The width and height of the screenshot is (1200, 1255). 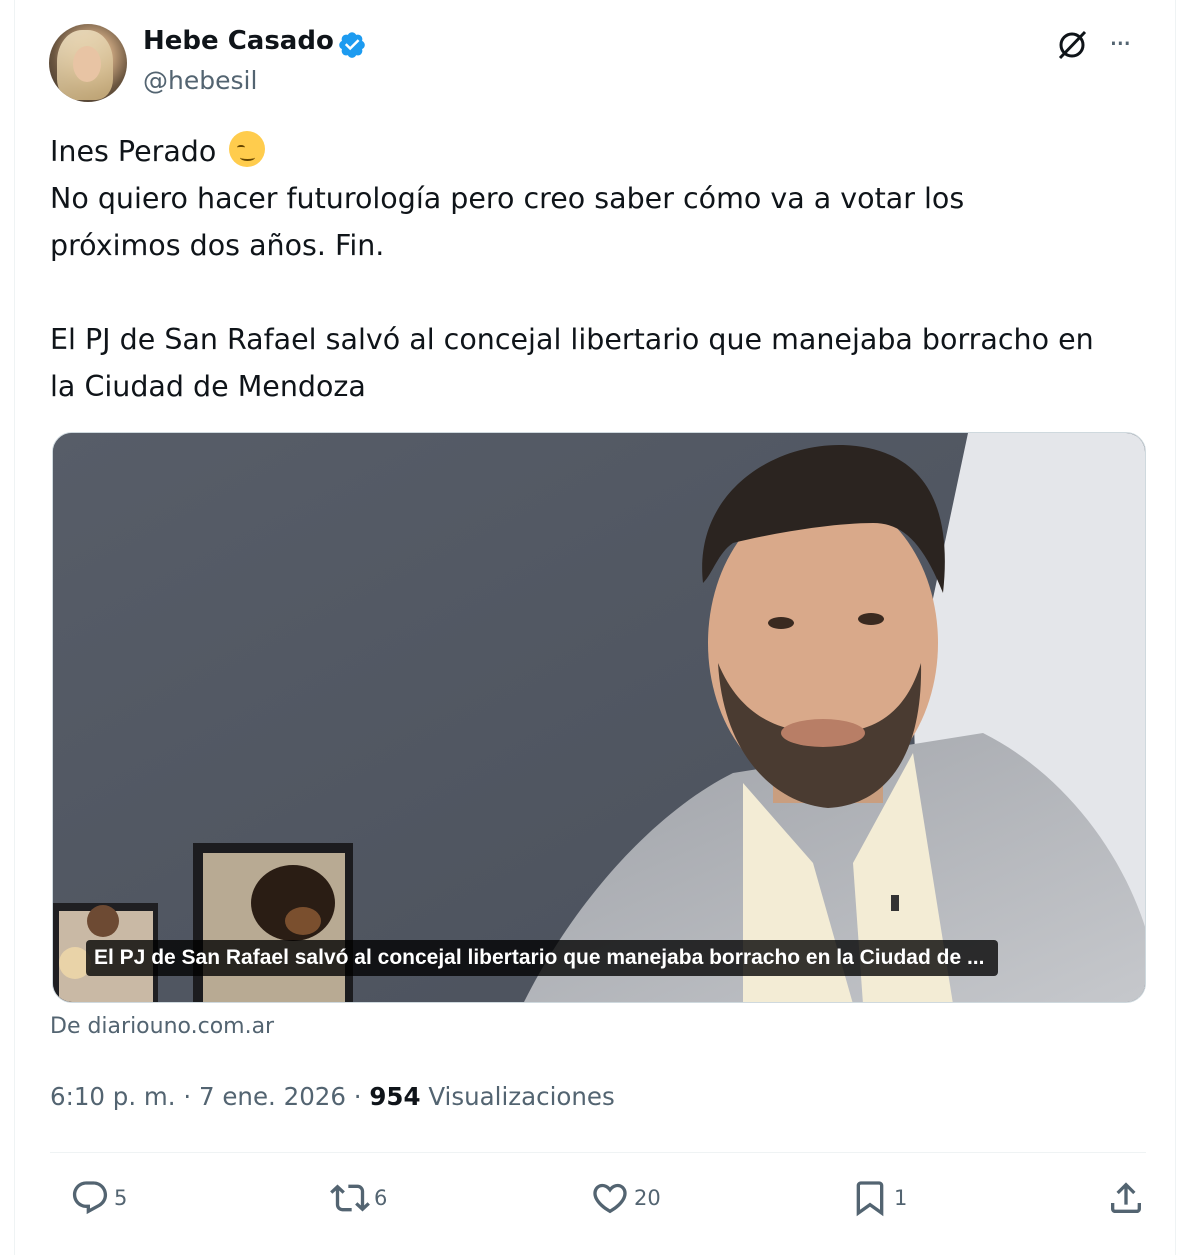 I want to click on reply-button: 5, so click(x=98, y=1198).